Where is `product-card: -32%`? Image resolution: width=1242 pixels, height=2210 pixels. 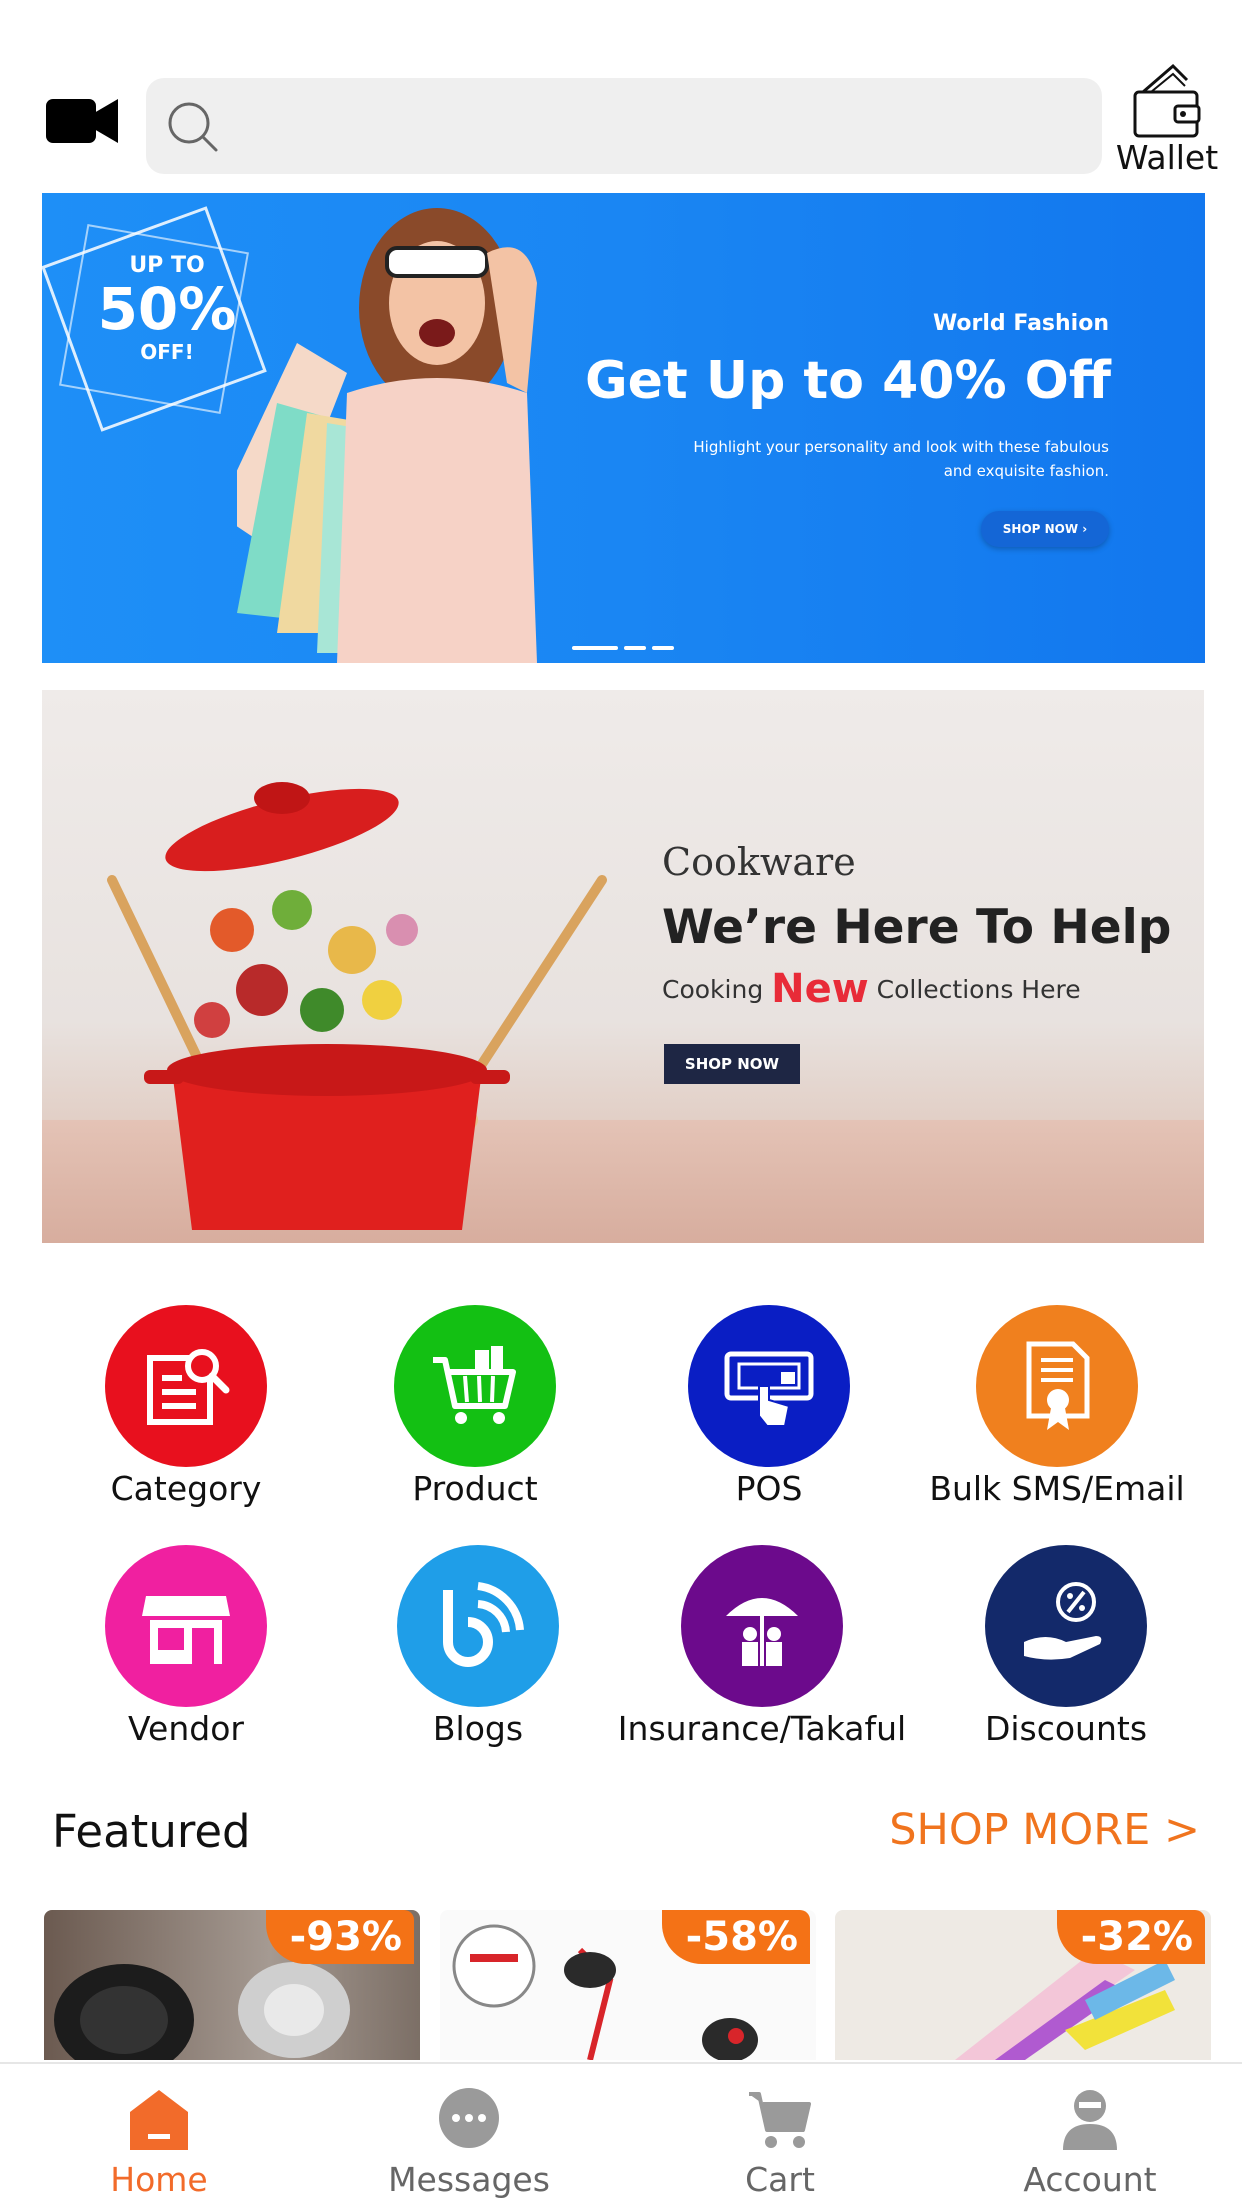
product-card: -32% is located at coordinates (1023, 1985).